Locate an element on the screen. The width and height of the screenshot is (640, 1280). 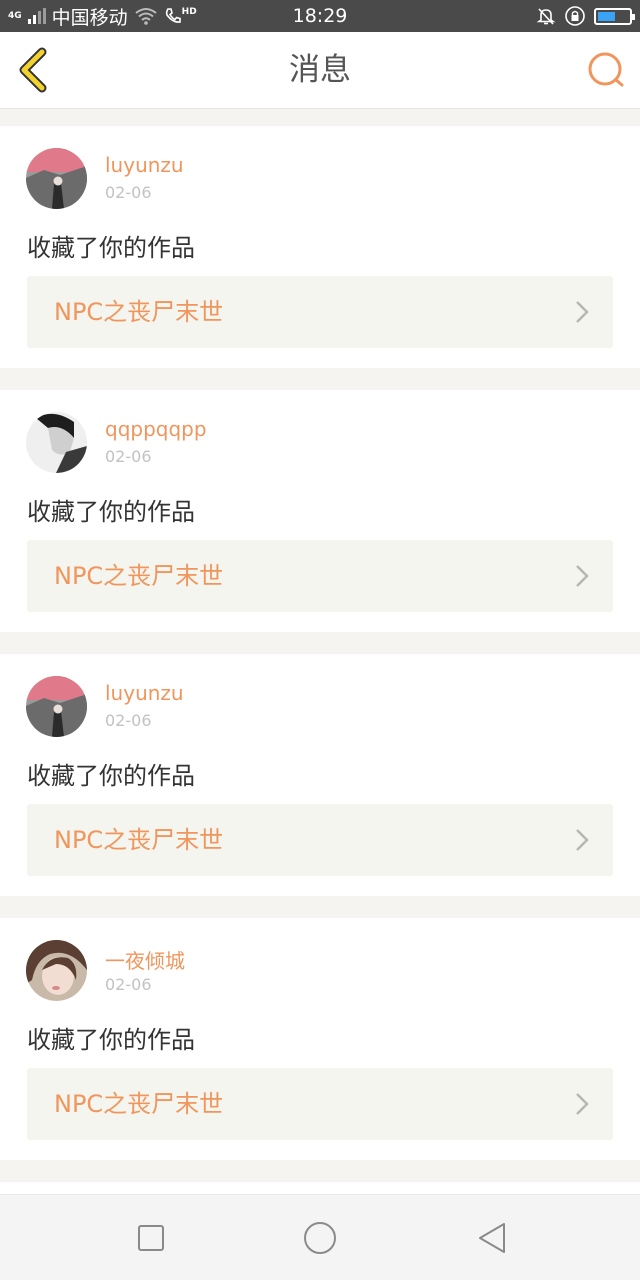
square-icon is located at coordinates (151, 1238).